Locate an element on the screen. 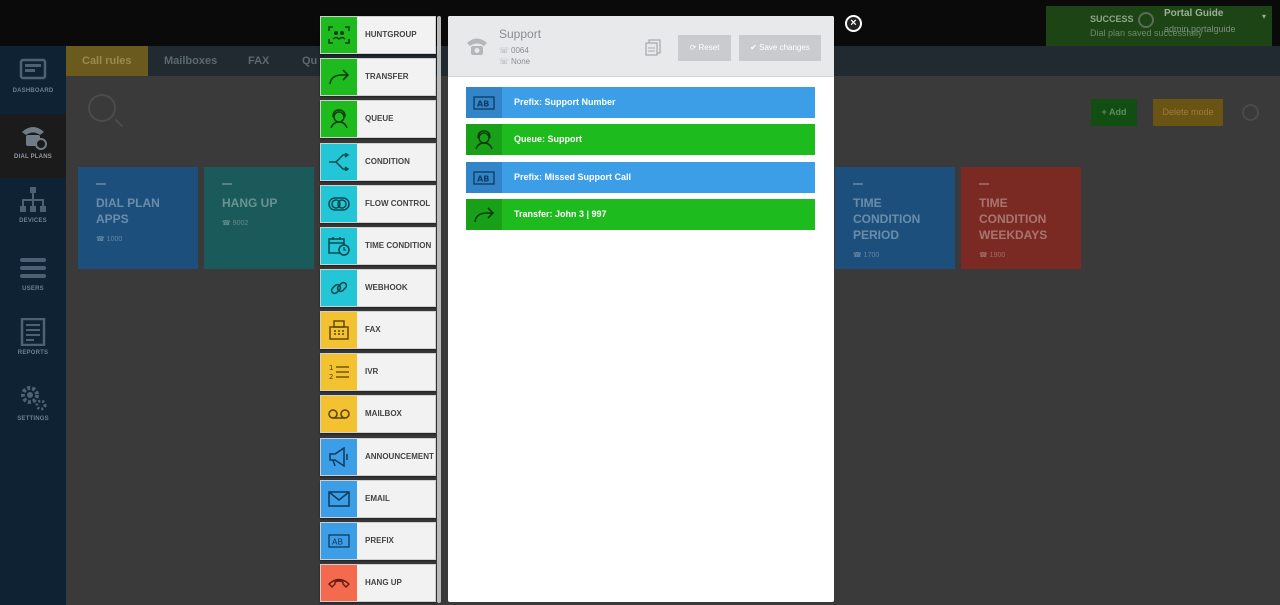  rule-label: Prefix: Missed Support Call is located at coordinates (573, 177).